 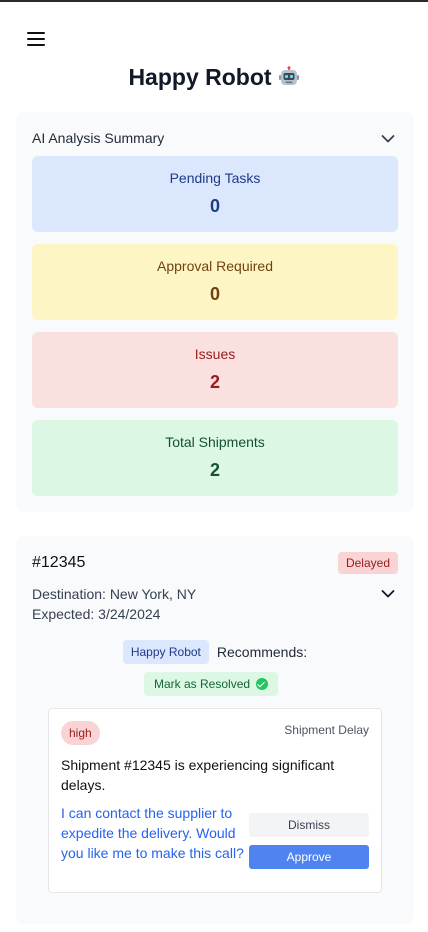 I want to click on stat-issues: Issues 2, so click(x=215, y=370).